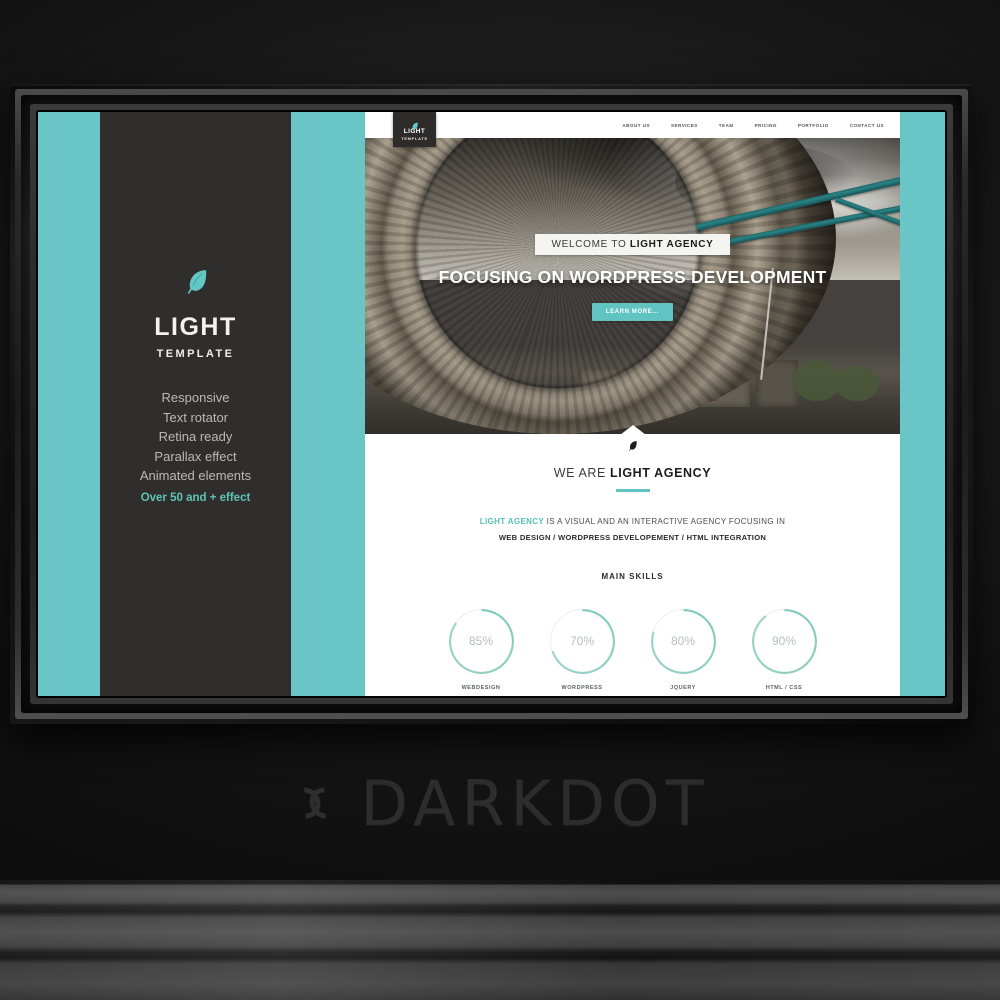 The height and width of the screenshot is (1000, 1000). Describe the element at coordinates (195, 354) in the screenshot. I see `promo-subtitle: TEMPLATE` at that location.